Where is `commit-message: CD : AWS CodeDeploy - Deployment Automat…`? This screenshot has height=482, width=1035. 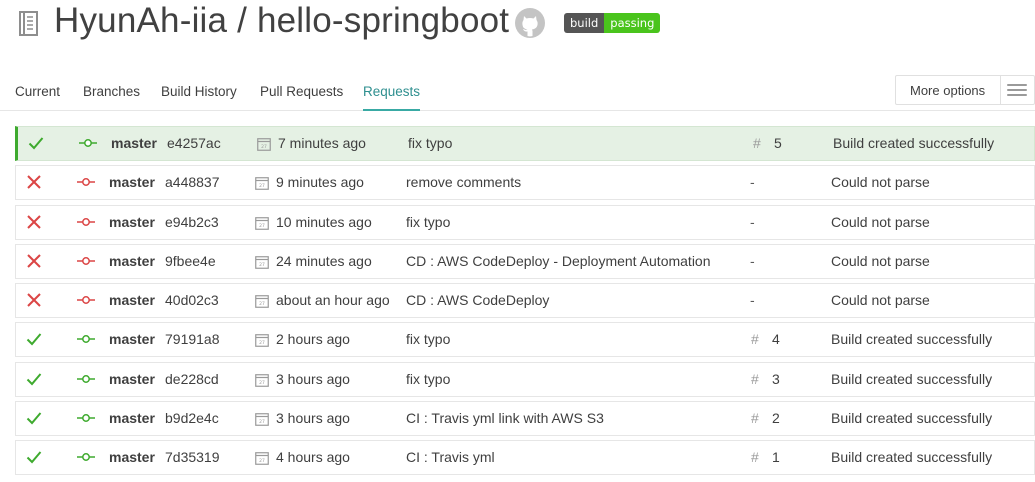 commit-message: CD : AWS CodeDeploy - Deployment Automat… is located at coordinates (558, 260).